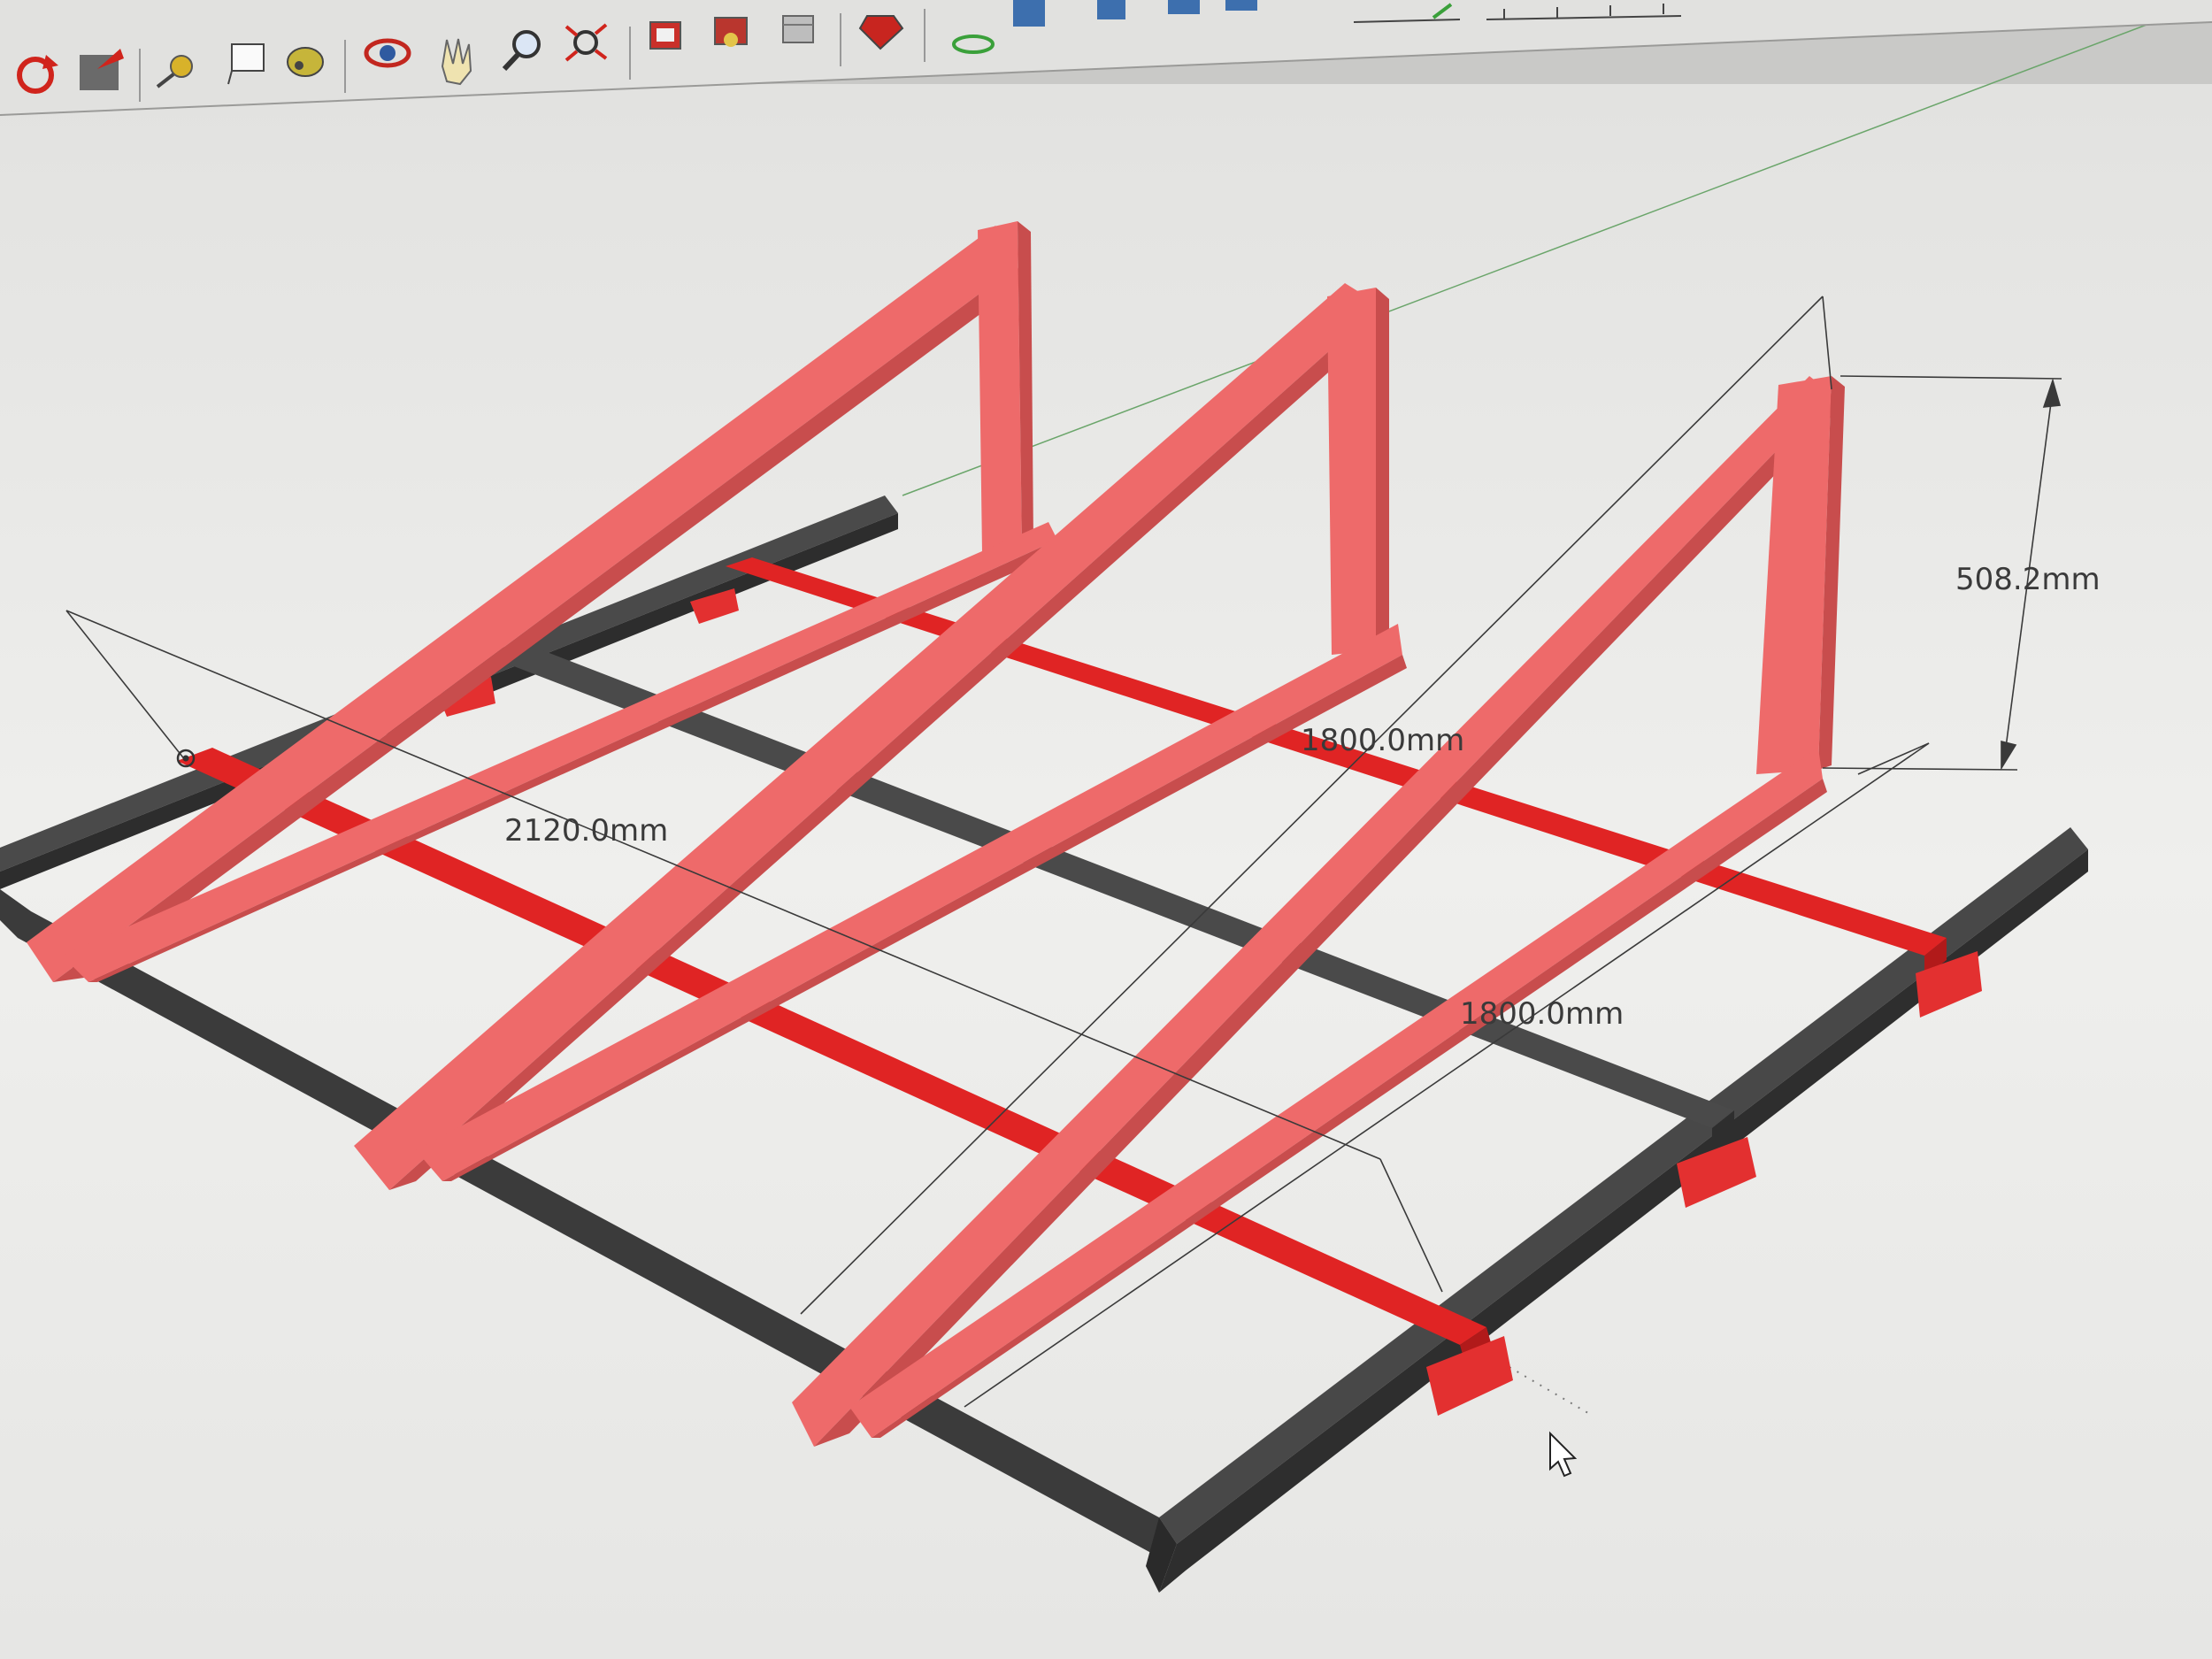 This screenshot has height=1659, width=2212. Describe the element at coordinates (1542, 1014) in the screenshot. I see `dimension-depth-bottom-label: 1800.0mm` at that location.